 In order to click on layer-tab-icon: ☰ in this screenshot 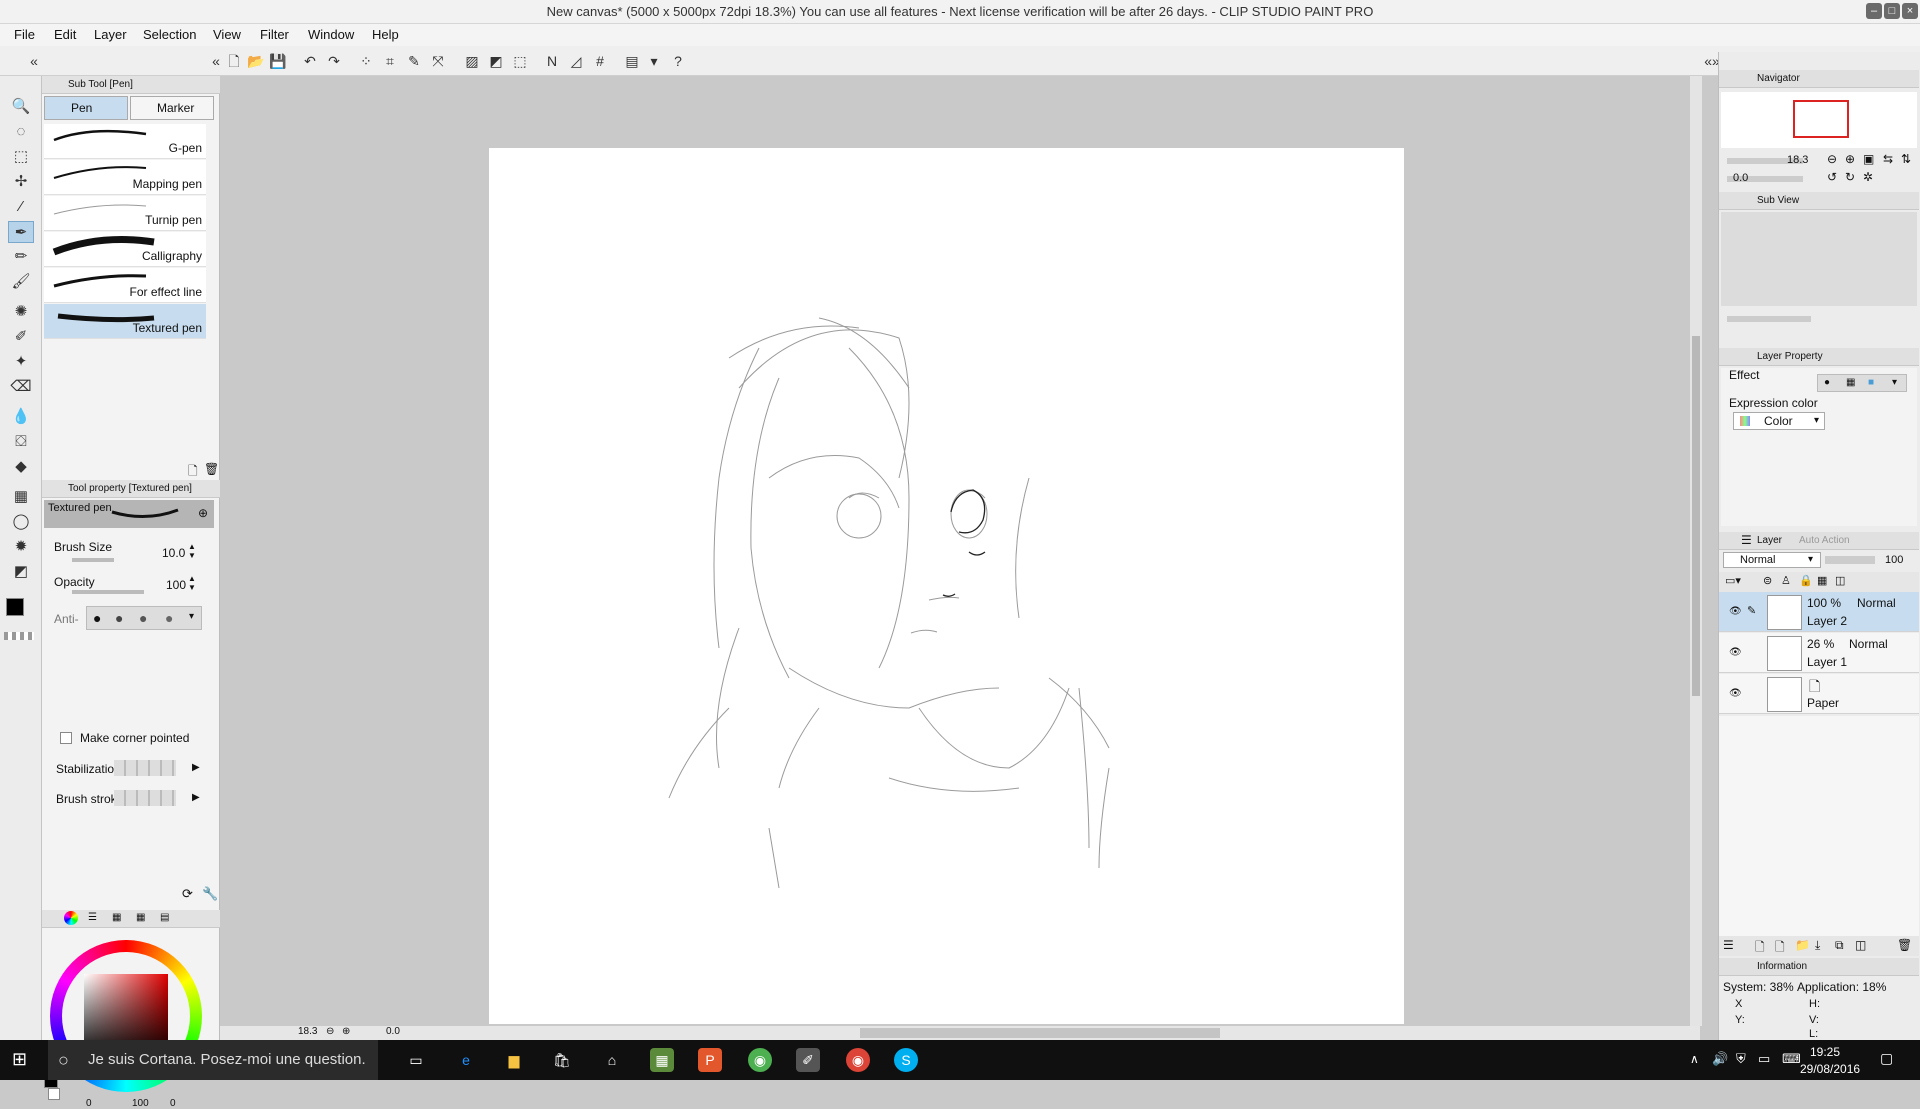, I will do `click(1746, 540)`.